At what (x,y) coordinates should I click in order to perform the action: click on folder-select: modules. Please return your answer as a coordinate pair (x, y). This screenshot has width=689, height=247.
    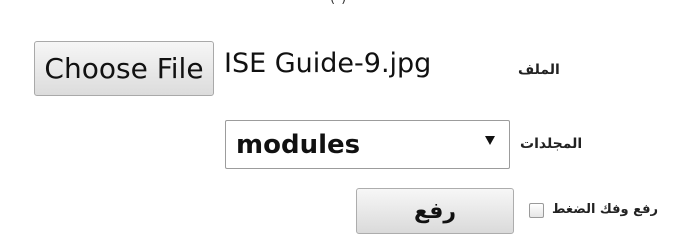
    Looking at the image, I should click on (367, 144).